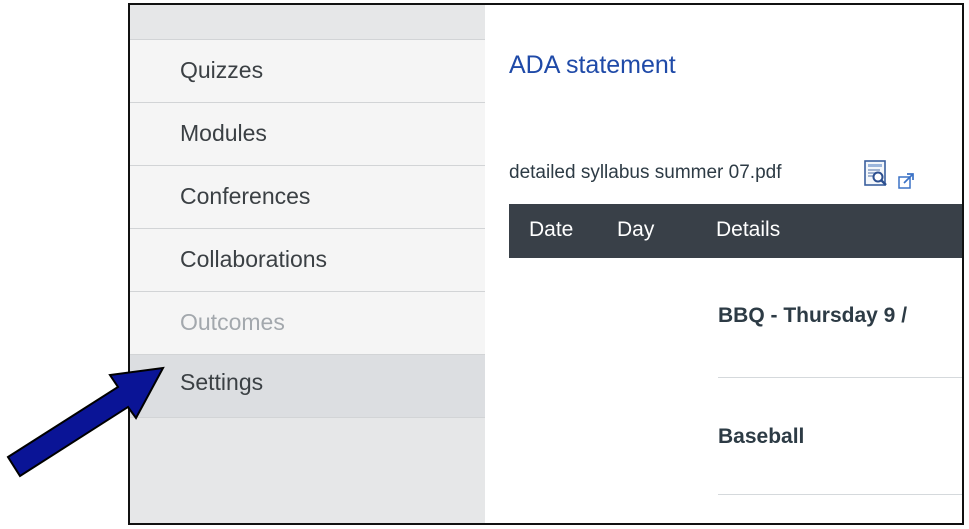  Describe the element at coordinates (307, 417) in the screenshot. I see `sidebar-divider` at that location.